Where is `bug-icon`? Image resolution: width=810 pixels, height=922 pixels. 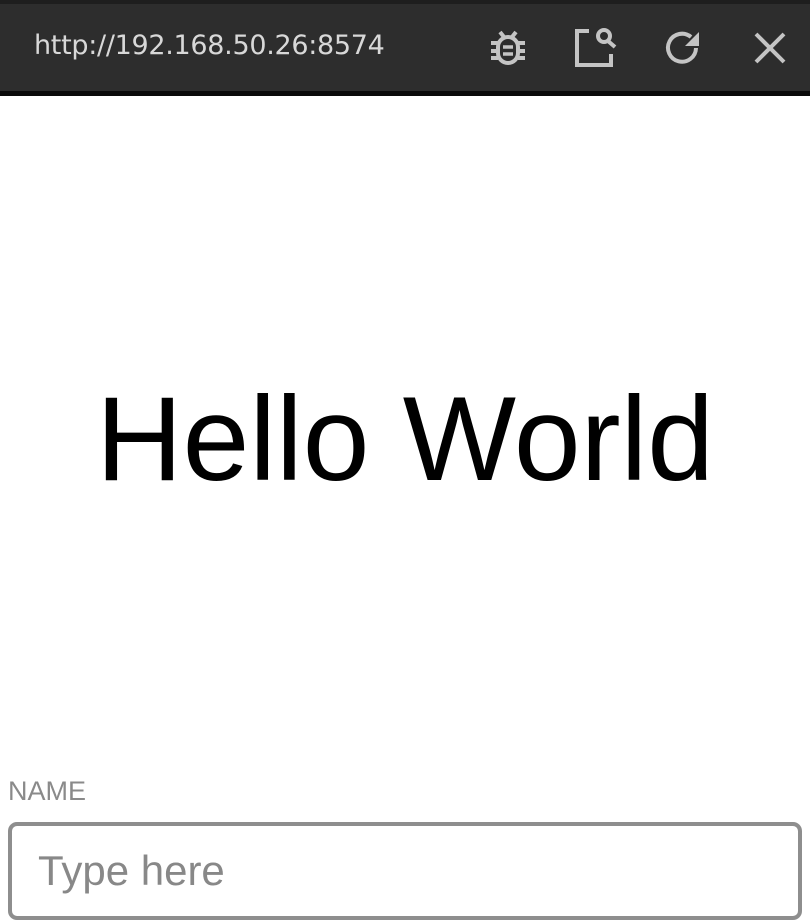 bug-icon is located at coordinates (508, 48).